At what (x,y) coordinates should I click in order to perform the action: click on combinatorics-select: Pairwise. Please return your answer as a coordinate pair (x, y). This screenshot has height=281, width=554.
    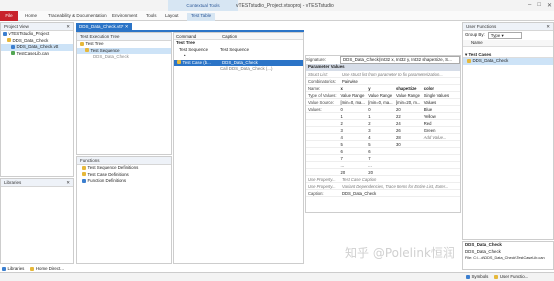
    Looking at the image, I should click on (400, 81).